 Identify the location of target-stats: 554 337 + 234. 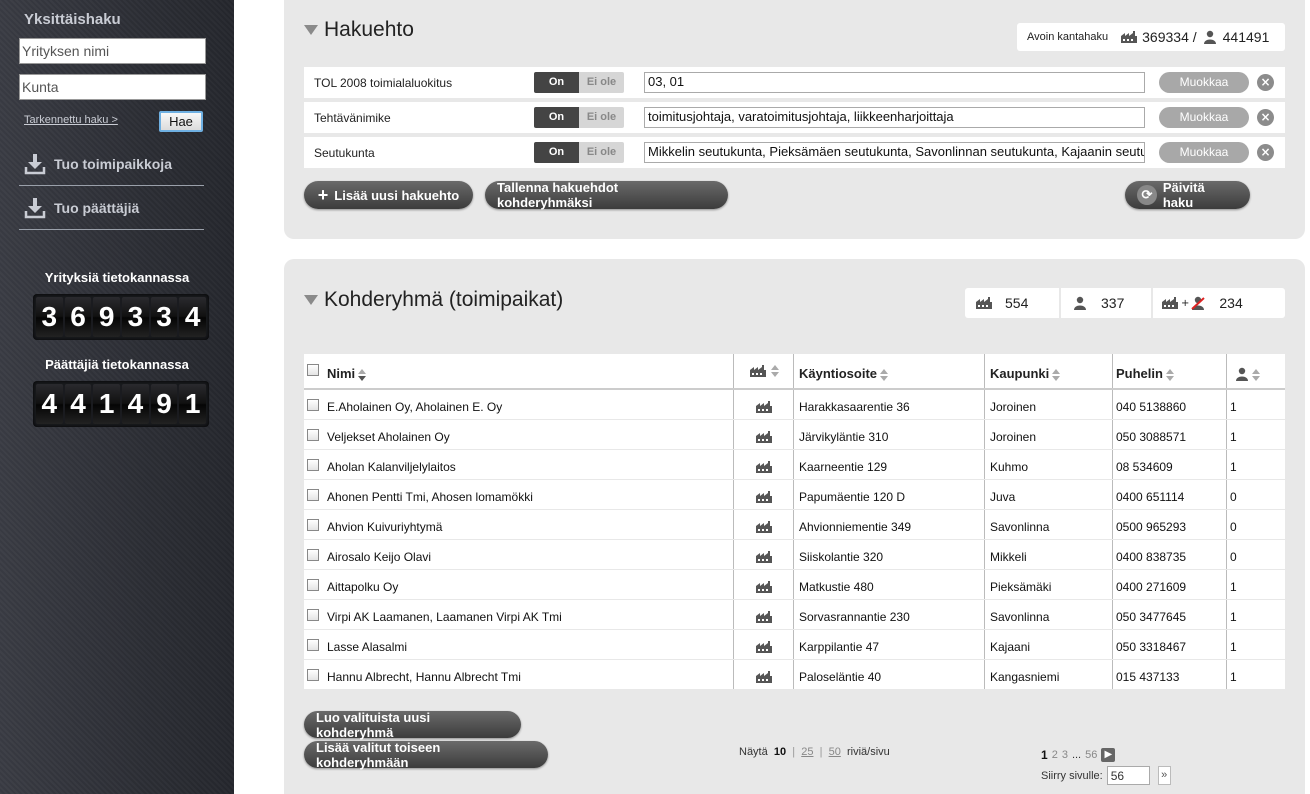
(1125, 303).